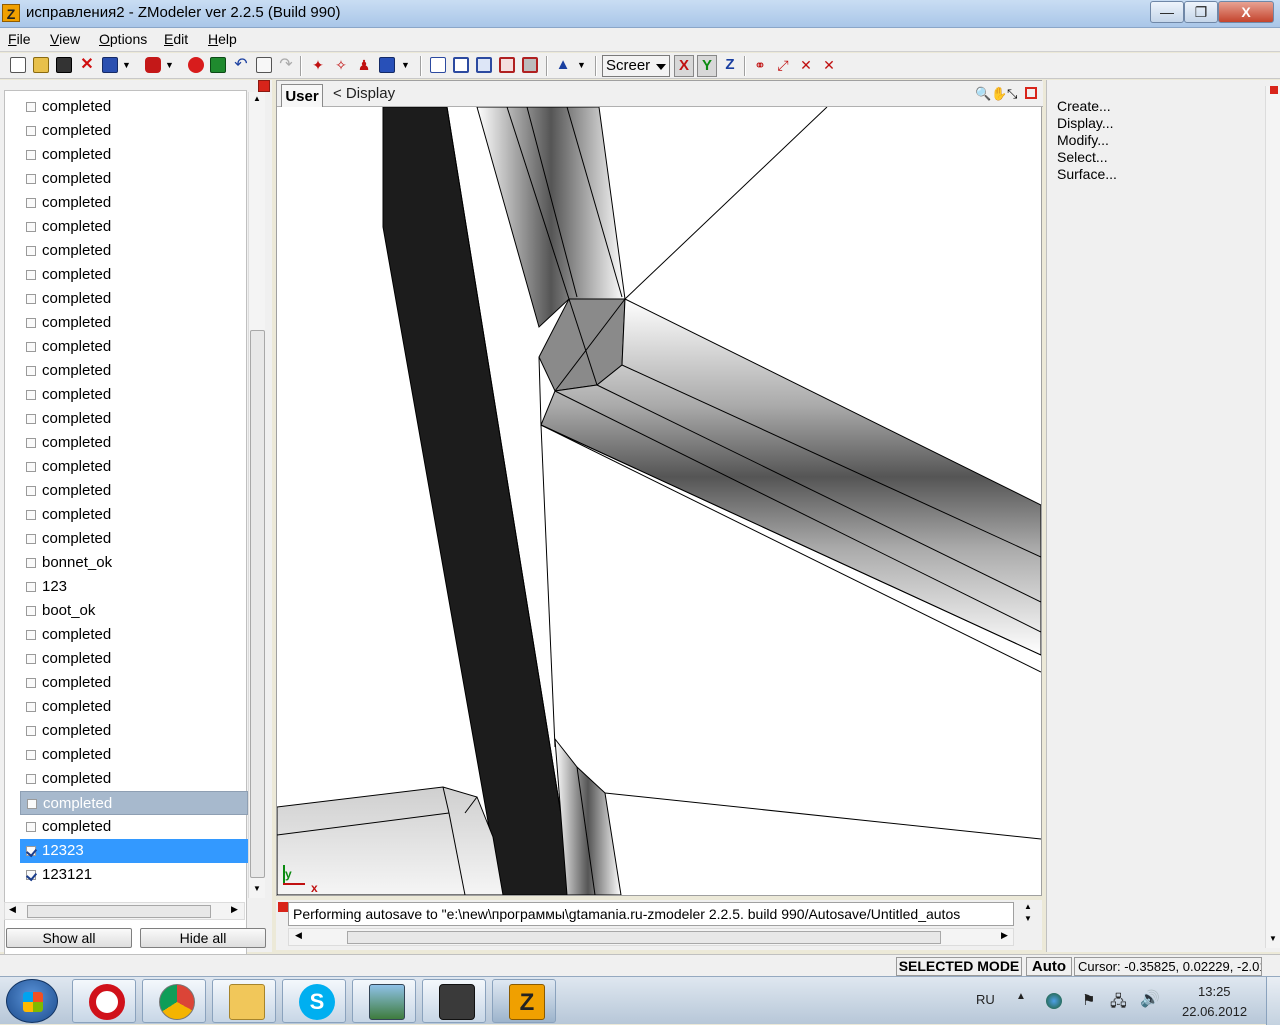 This screenshot has height=1025, width=1280. I want to click on taskbar-zmodeler: Z, so click(524, 1001).